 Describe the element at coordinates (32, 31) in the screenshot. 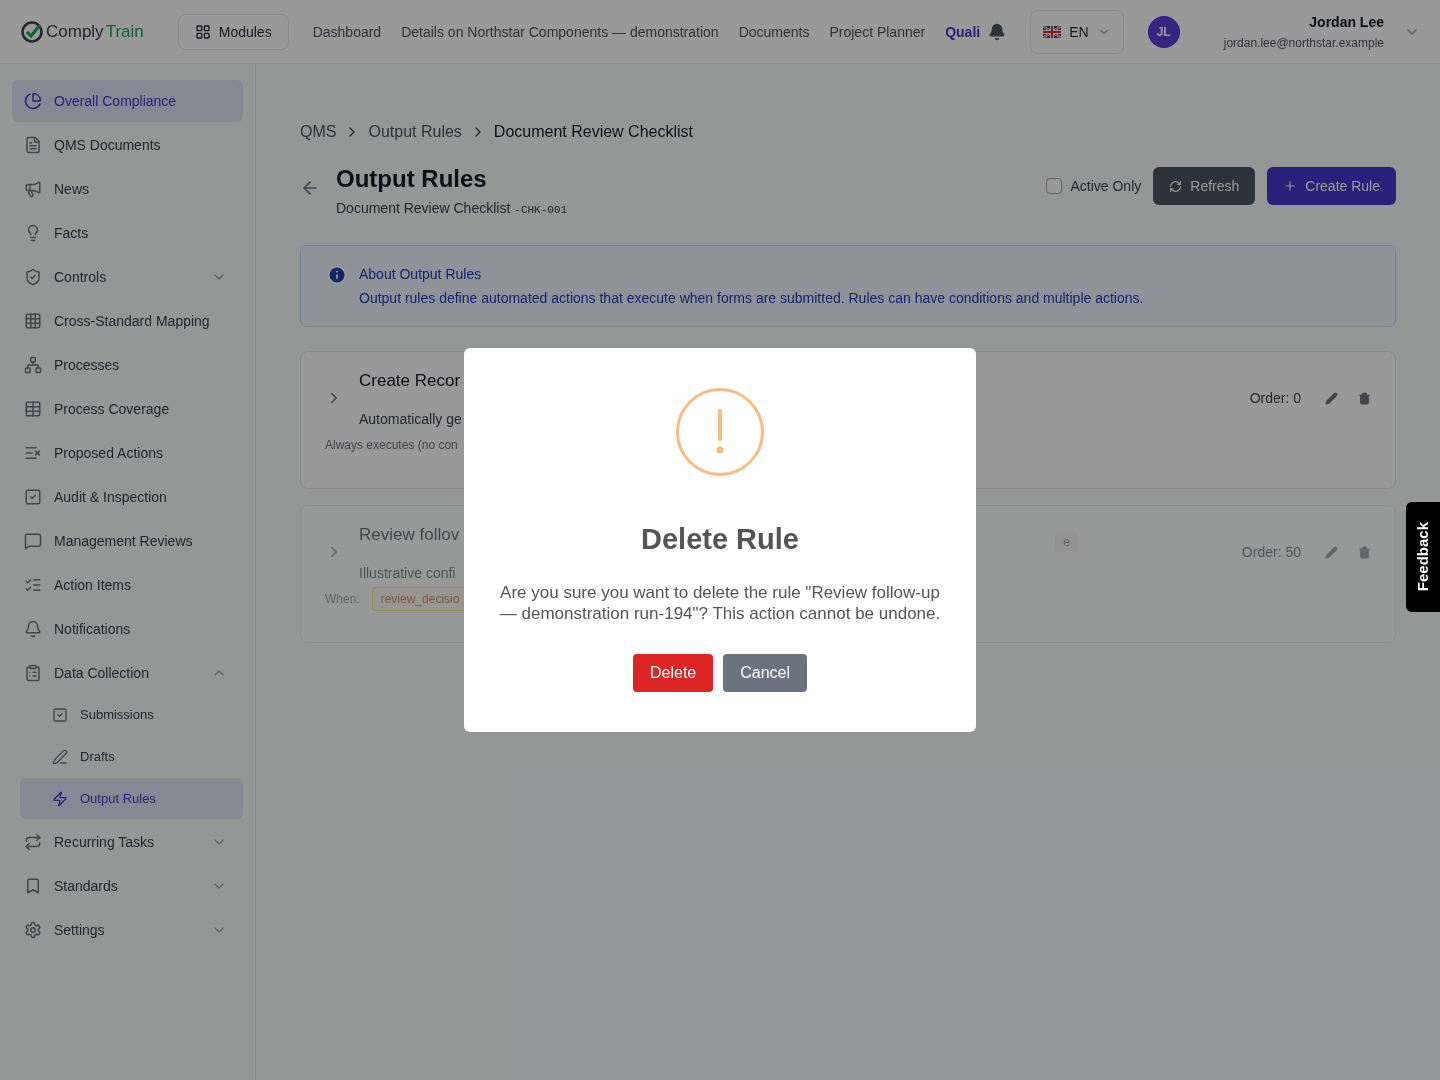

I see `check-circle-icon` at that location.